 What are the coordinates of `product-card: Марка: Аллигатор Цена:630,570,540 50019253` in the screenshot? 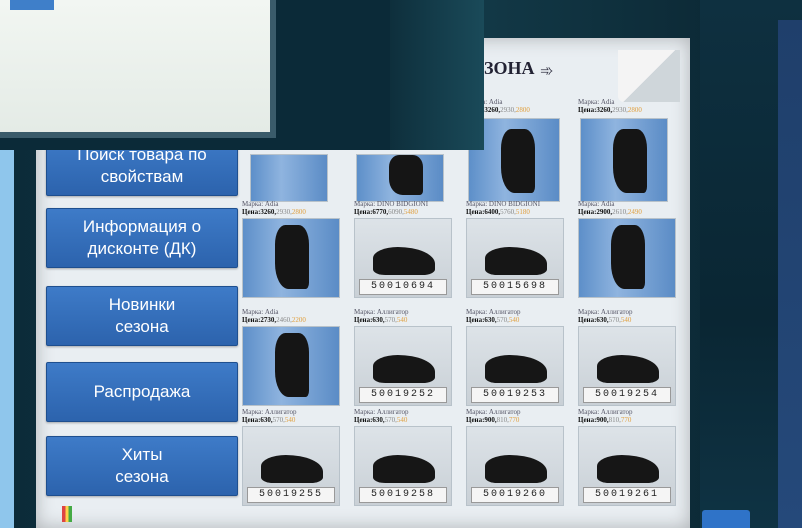 It's located at (519, 358).